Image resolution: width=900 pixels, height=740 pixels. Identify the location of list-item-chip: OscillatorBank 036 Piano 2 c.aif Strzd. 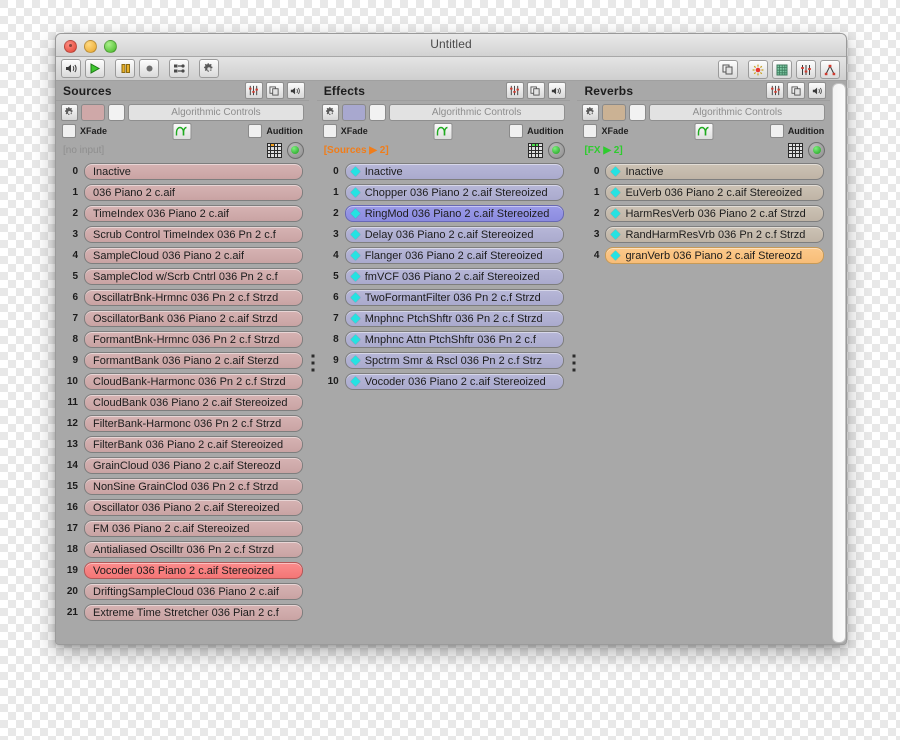
(193, 318).